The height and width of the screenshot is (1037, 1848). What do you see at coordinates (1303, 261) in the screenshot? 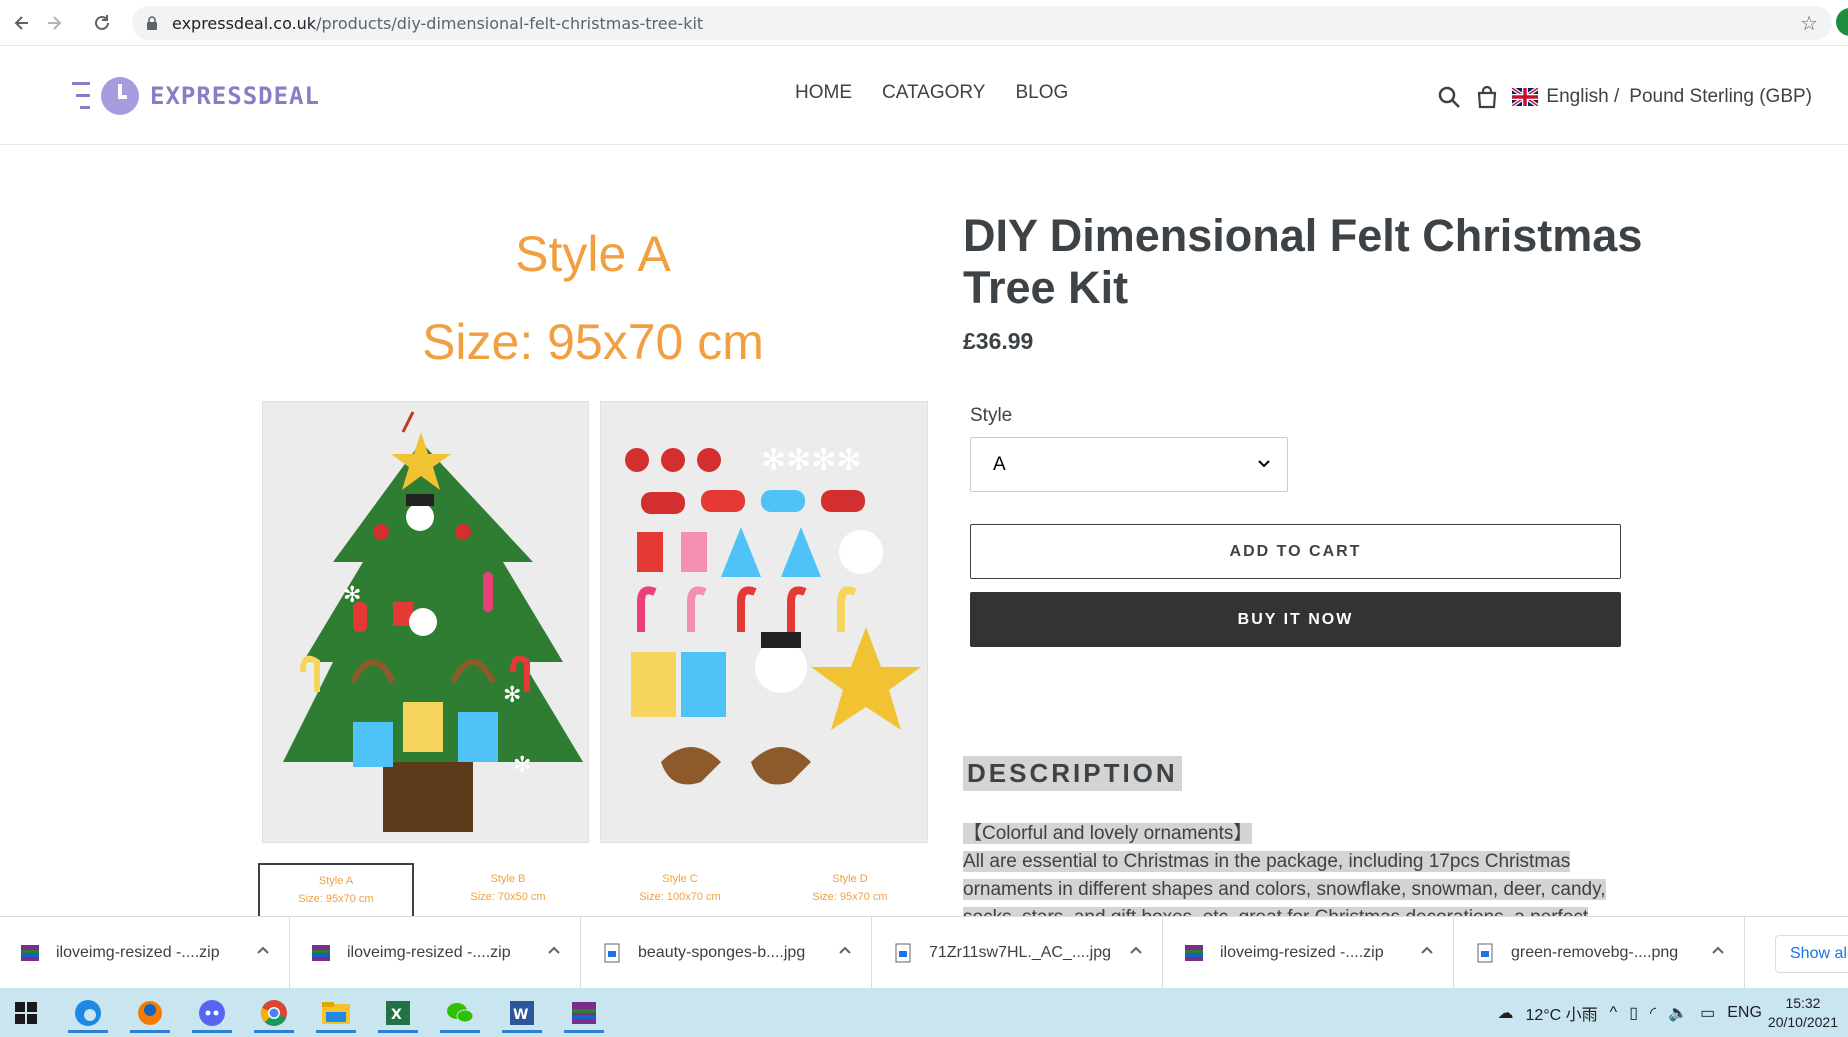
I see `product-title: DIY Dimensional Felt Christmas Tree Kit` at bounding box center [1303, 261].